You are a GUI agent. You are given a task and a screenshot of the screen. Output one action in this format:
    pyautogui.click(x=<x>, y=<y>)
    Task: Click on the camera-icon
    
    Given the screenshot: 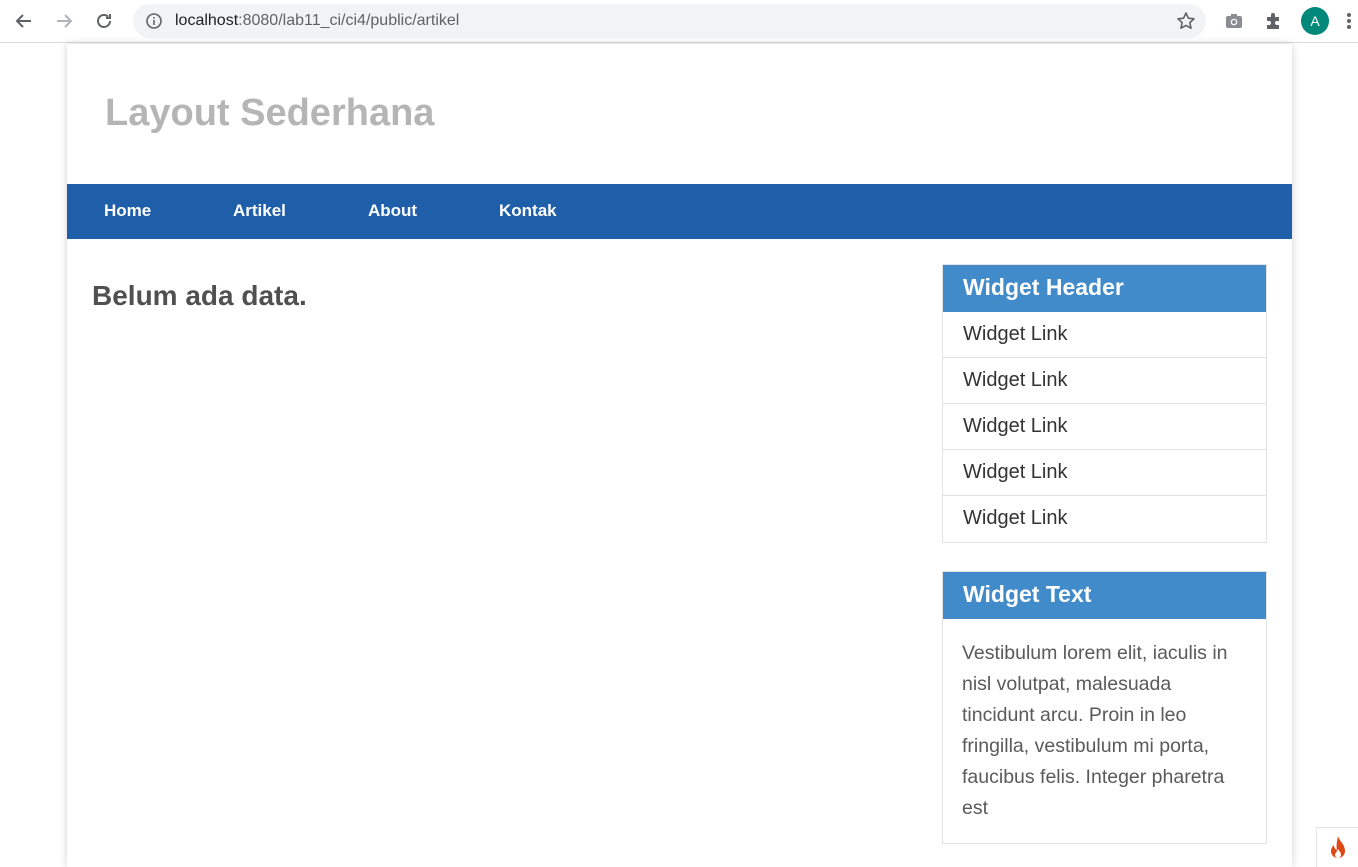 What is the action you would take?
    pyautogui.click(x=1234, y=21)
    